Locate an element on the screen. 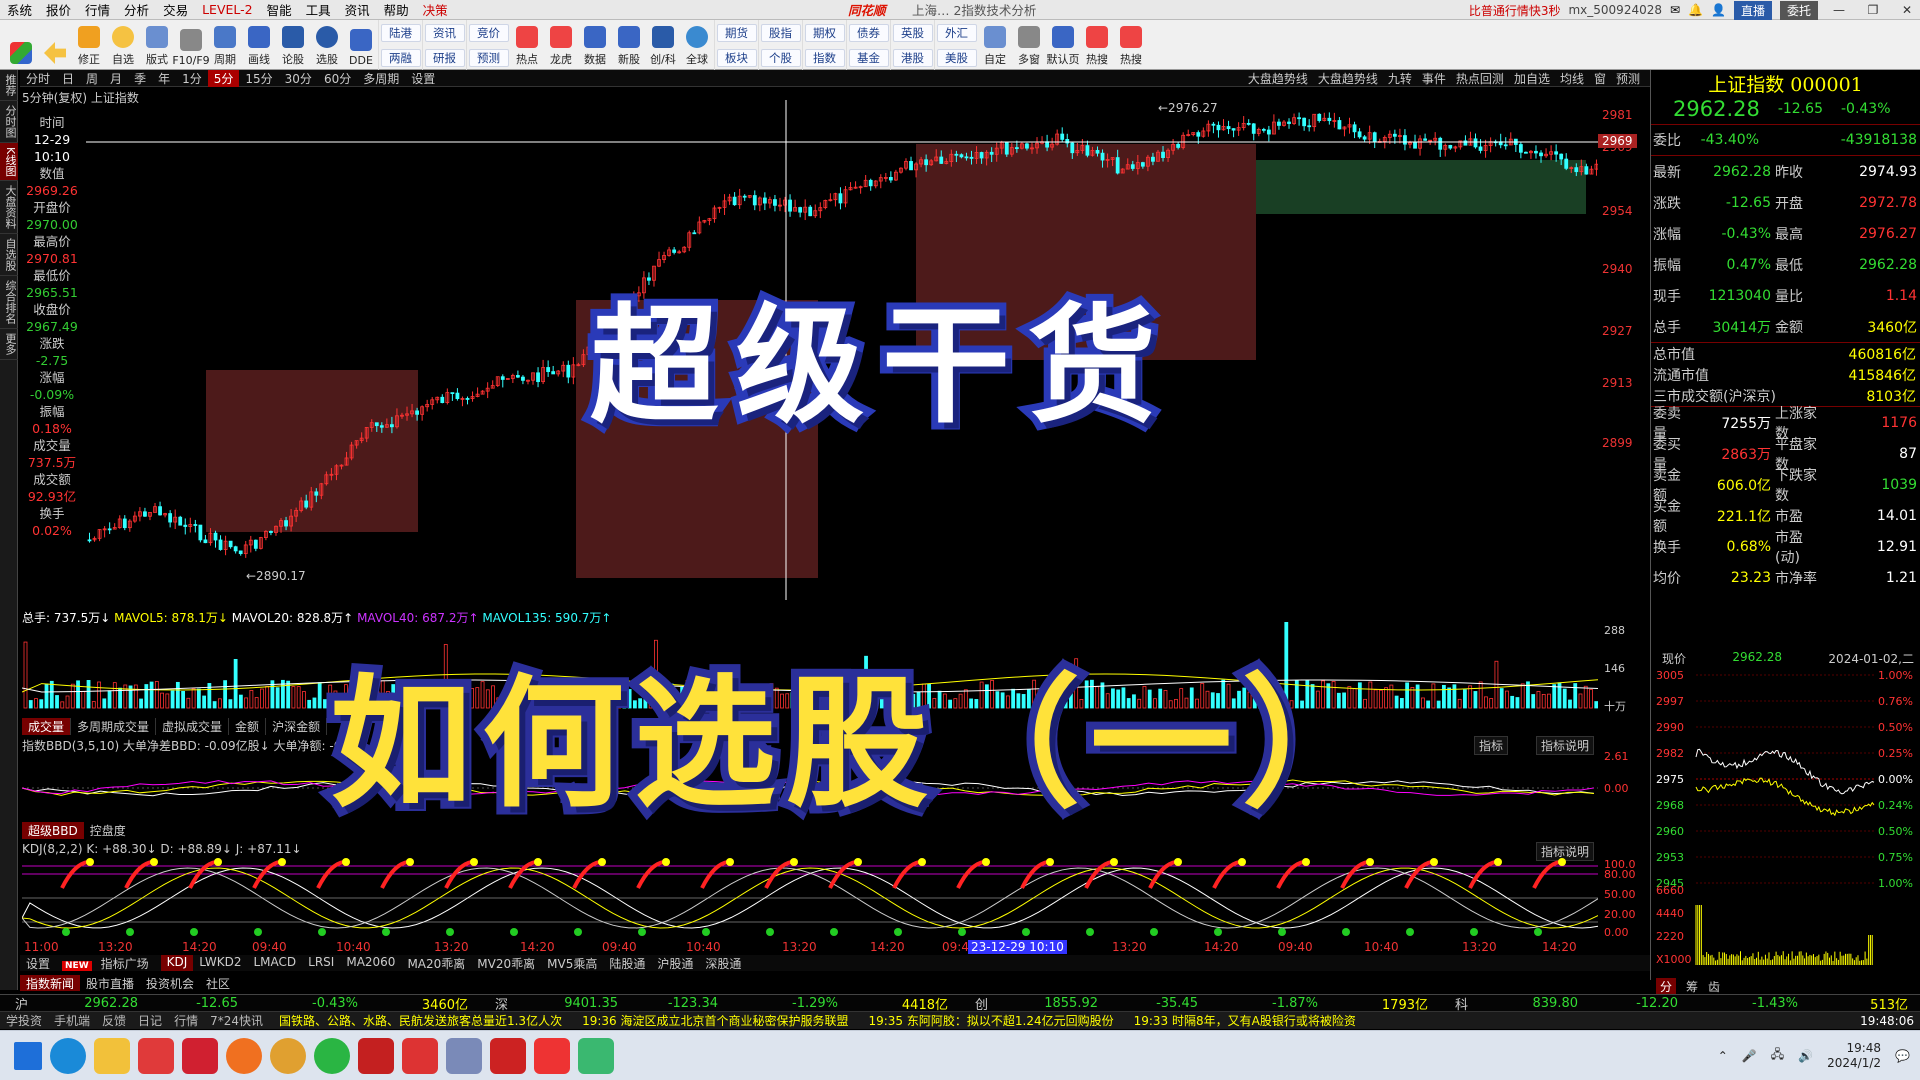  ind-shengutong: 深股通 is located at coordinates (723, 963).